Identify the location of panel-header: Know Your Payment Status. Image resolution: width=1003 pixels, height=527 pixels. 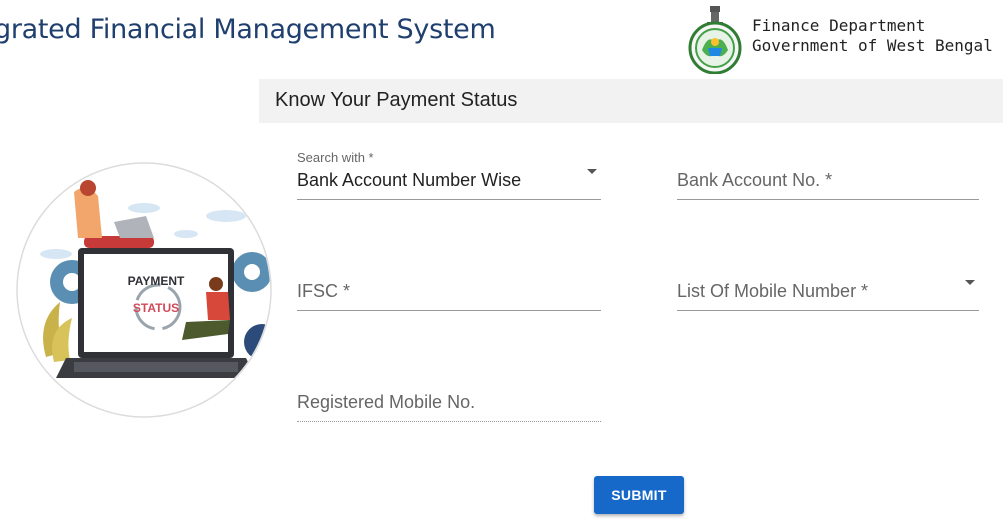
(631, 101).